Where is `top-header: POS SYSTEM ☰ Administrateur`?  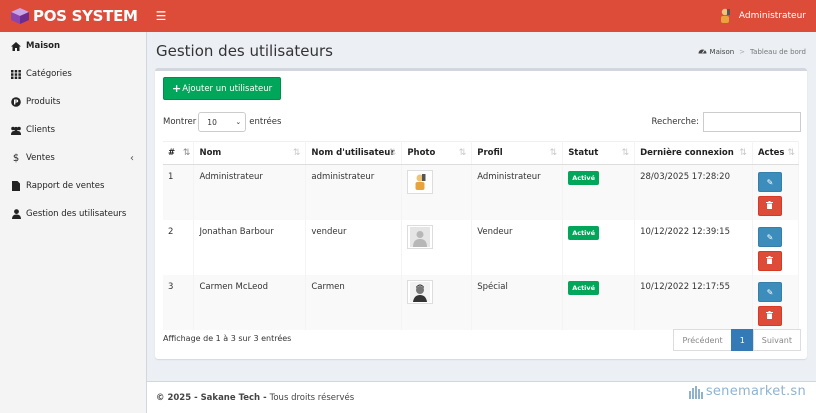
top-header: POS SYSTEM ☰ Administrateur is located at coordinates (408, 16).